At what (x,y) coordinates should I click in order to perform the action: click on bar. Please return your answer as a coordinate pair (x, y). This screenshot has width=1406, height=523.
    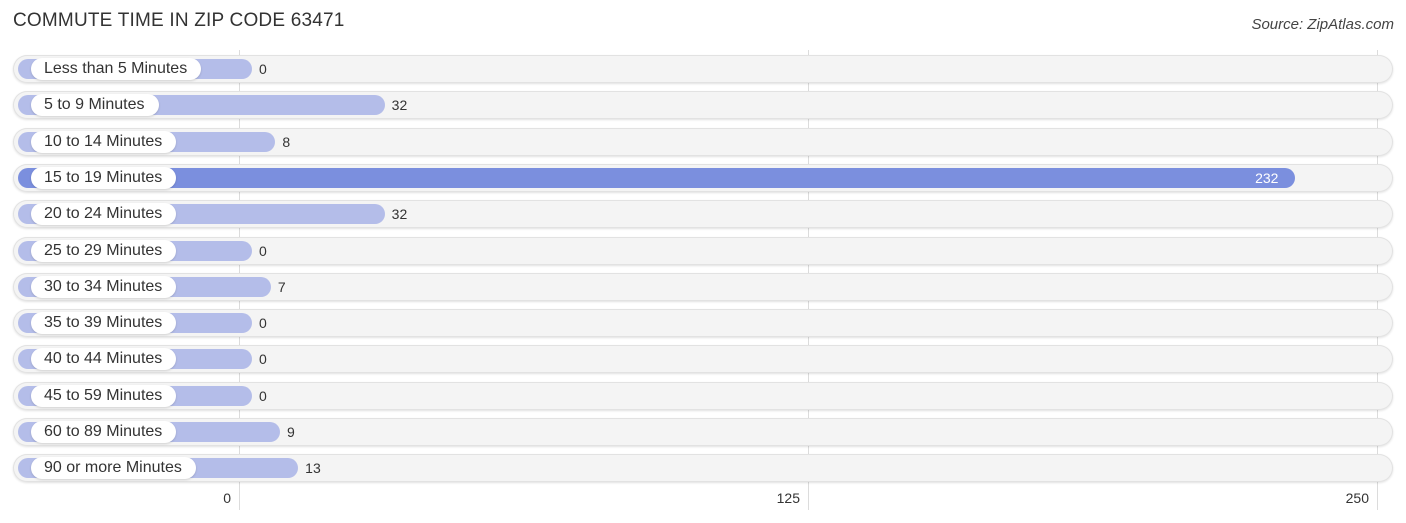
    Looking at the image, I should click on (657, 177).